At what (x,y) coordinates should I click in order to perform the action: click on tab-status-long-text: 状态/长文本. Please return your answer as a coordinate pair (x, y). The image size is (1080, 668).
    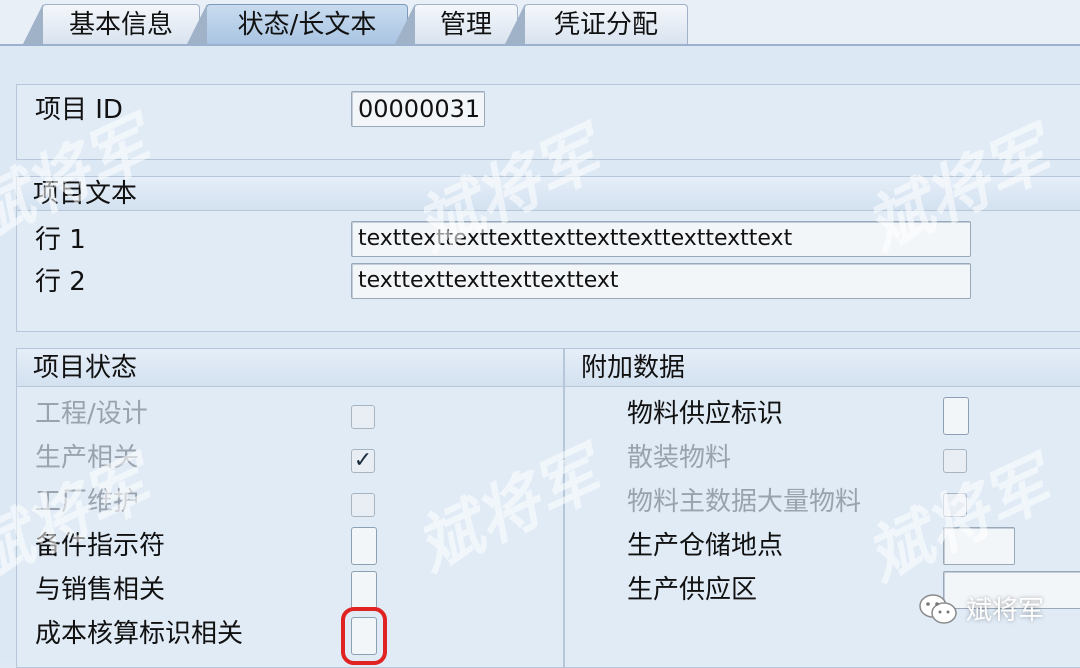
    Looking at the image, I should click on (297, 24).